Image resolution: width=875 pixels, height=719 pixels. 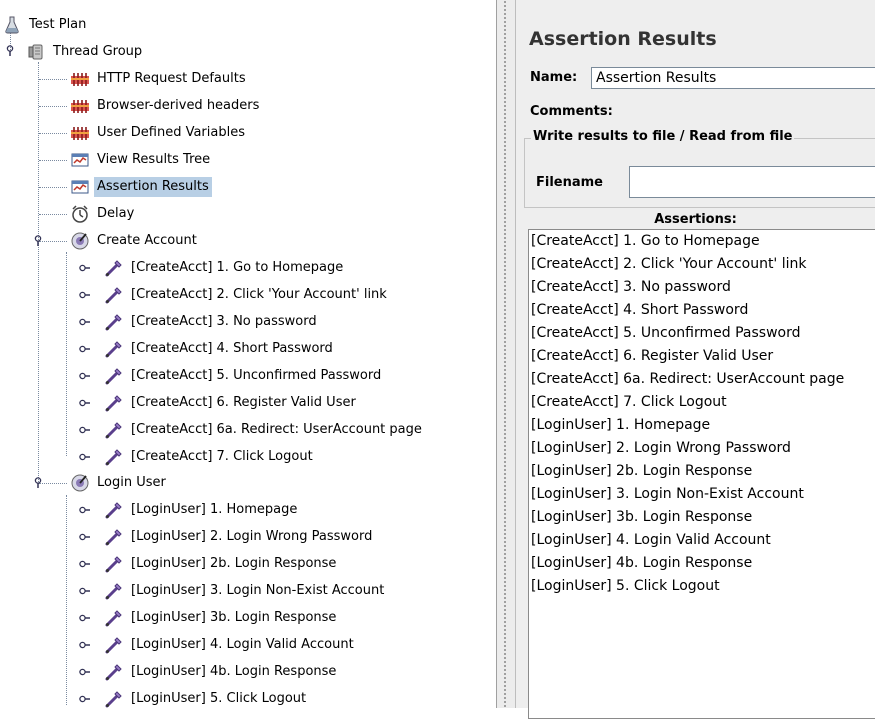 What do you see at coordinates (116, 213) in the screenshot?
I see `tree-node-label: Delay` at bounding box center [116, 213].